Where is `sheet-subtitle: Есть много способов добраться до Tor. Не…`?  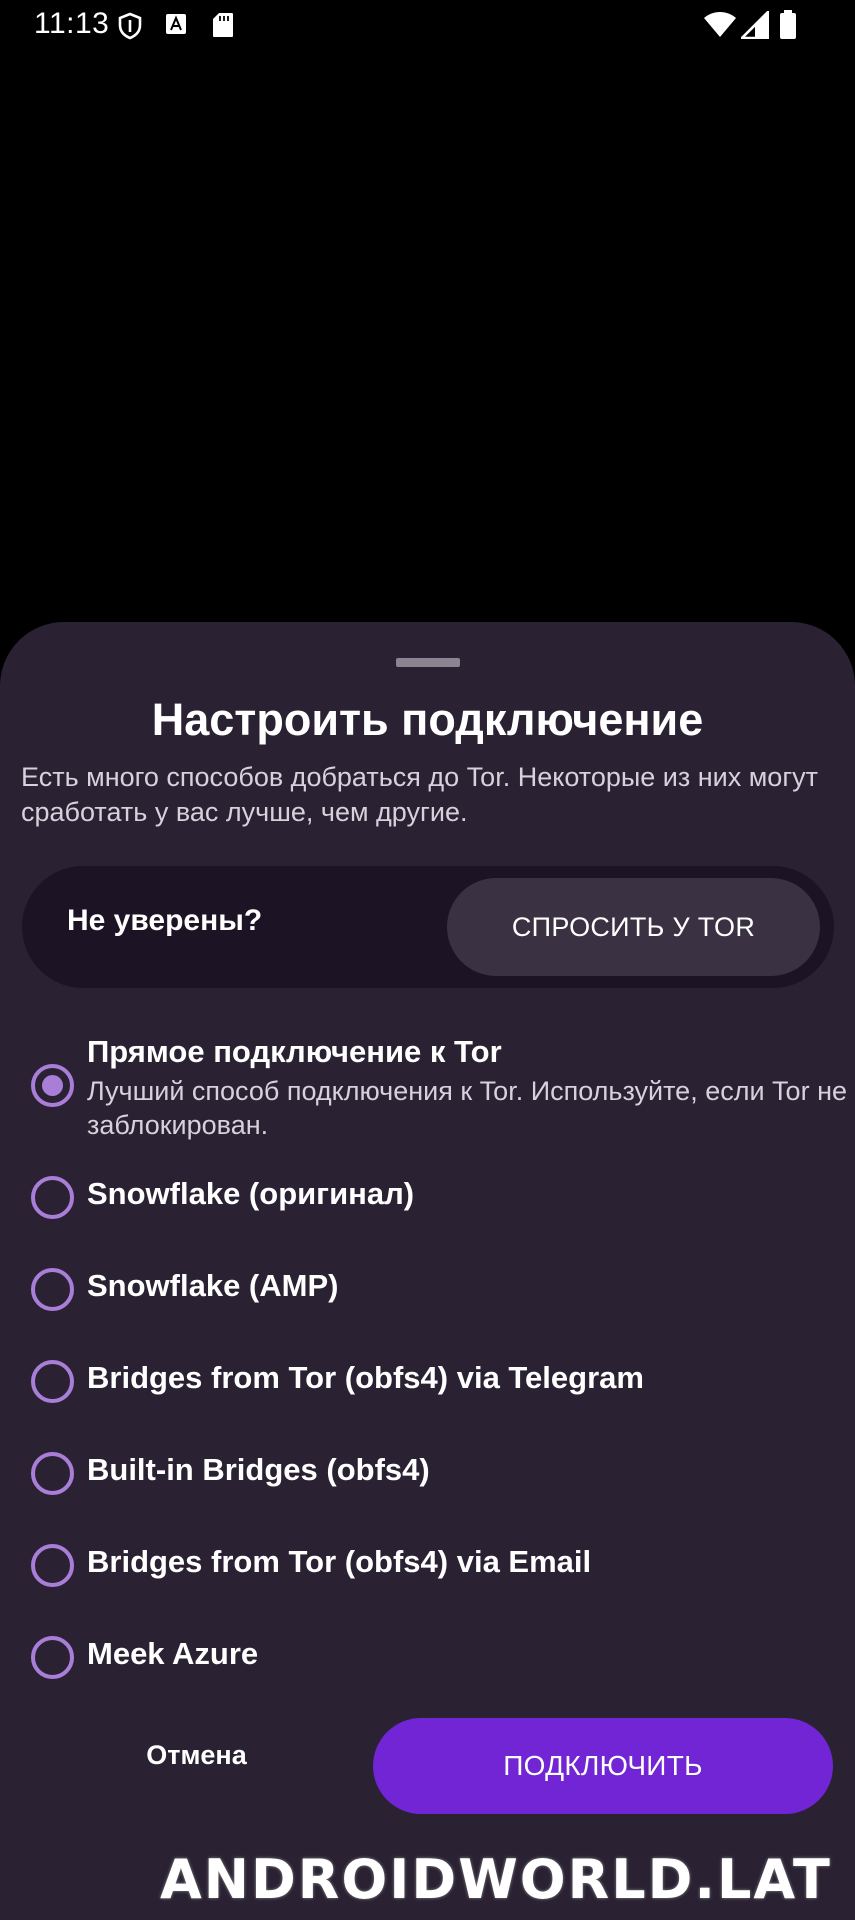 sheet-subtitle: Есть много способов добраться до Tor. Не… is located at coordinates (420, 794).